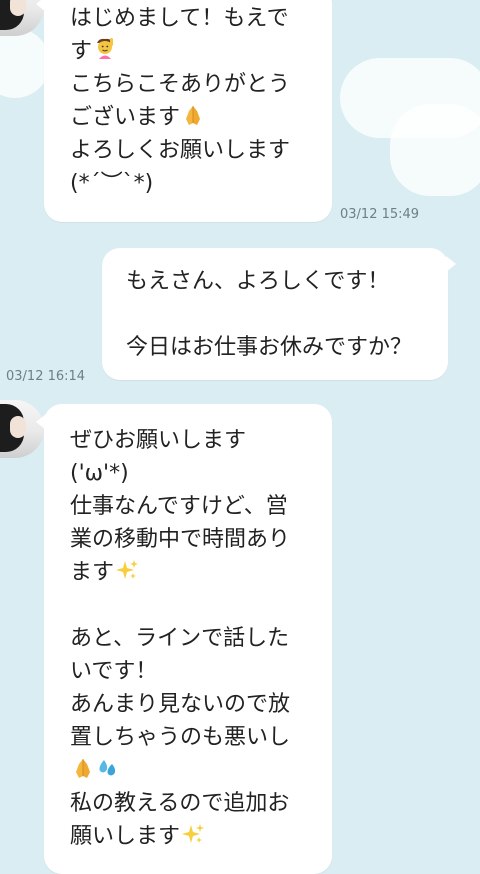 Image resolution: width=480 pixels, height=874 pixels. Describe the element at coordinates (46, 376) in the screenshot. I see `message-timestamp: 03/12 16:14` at that location.